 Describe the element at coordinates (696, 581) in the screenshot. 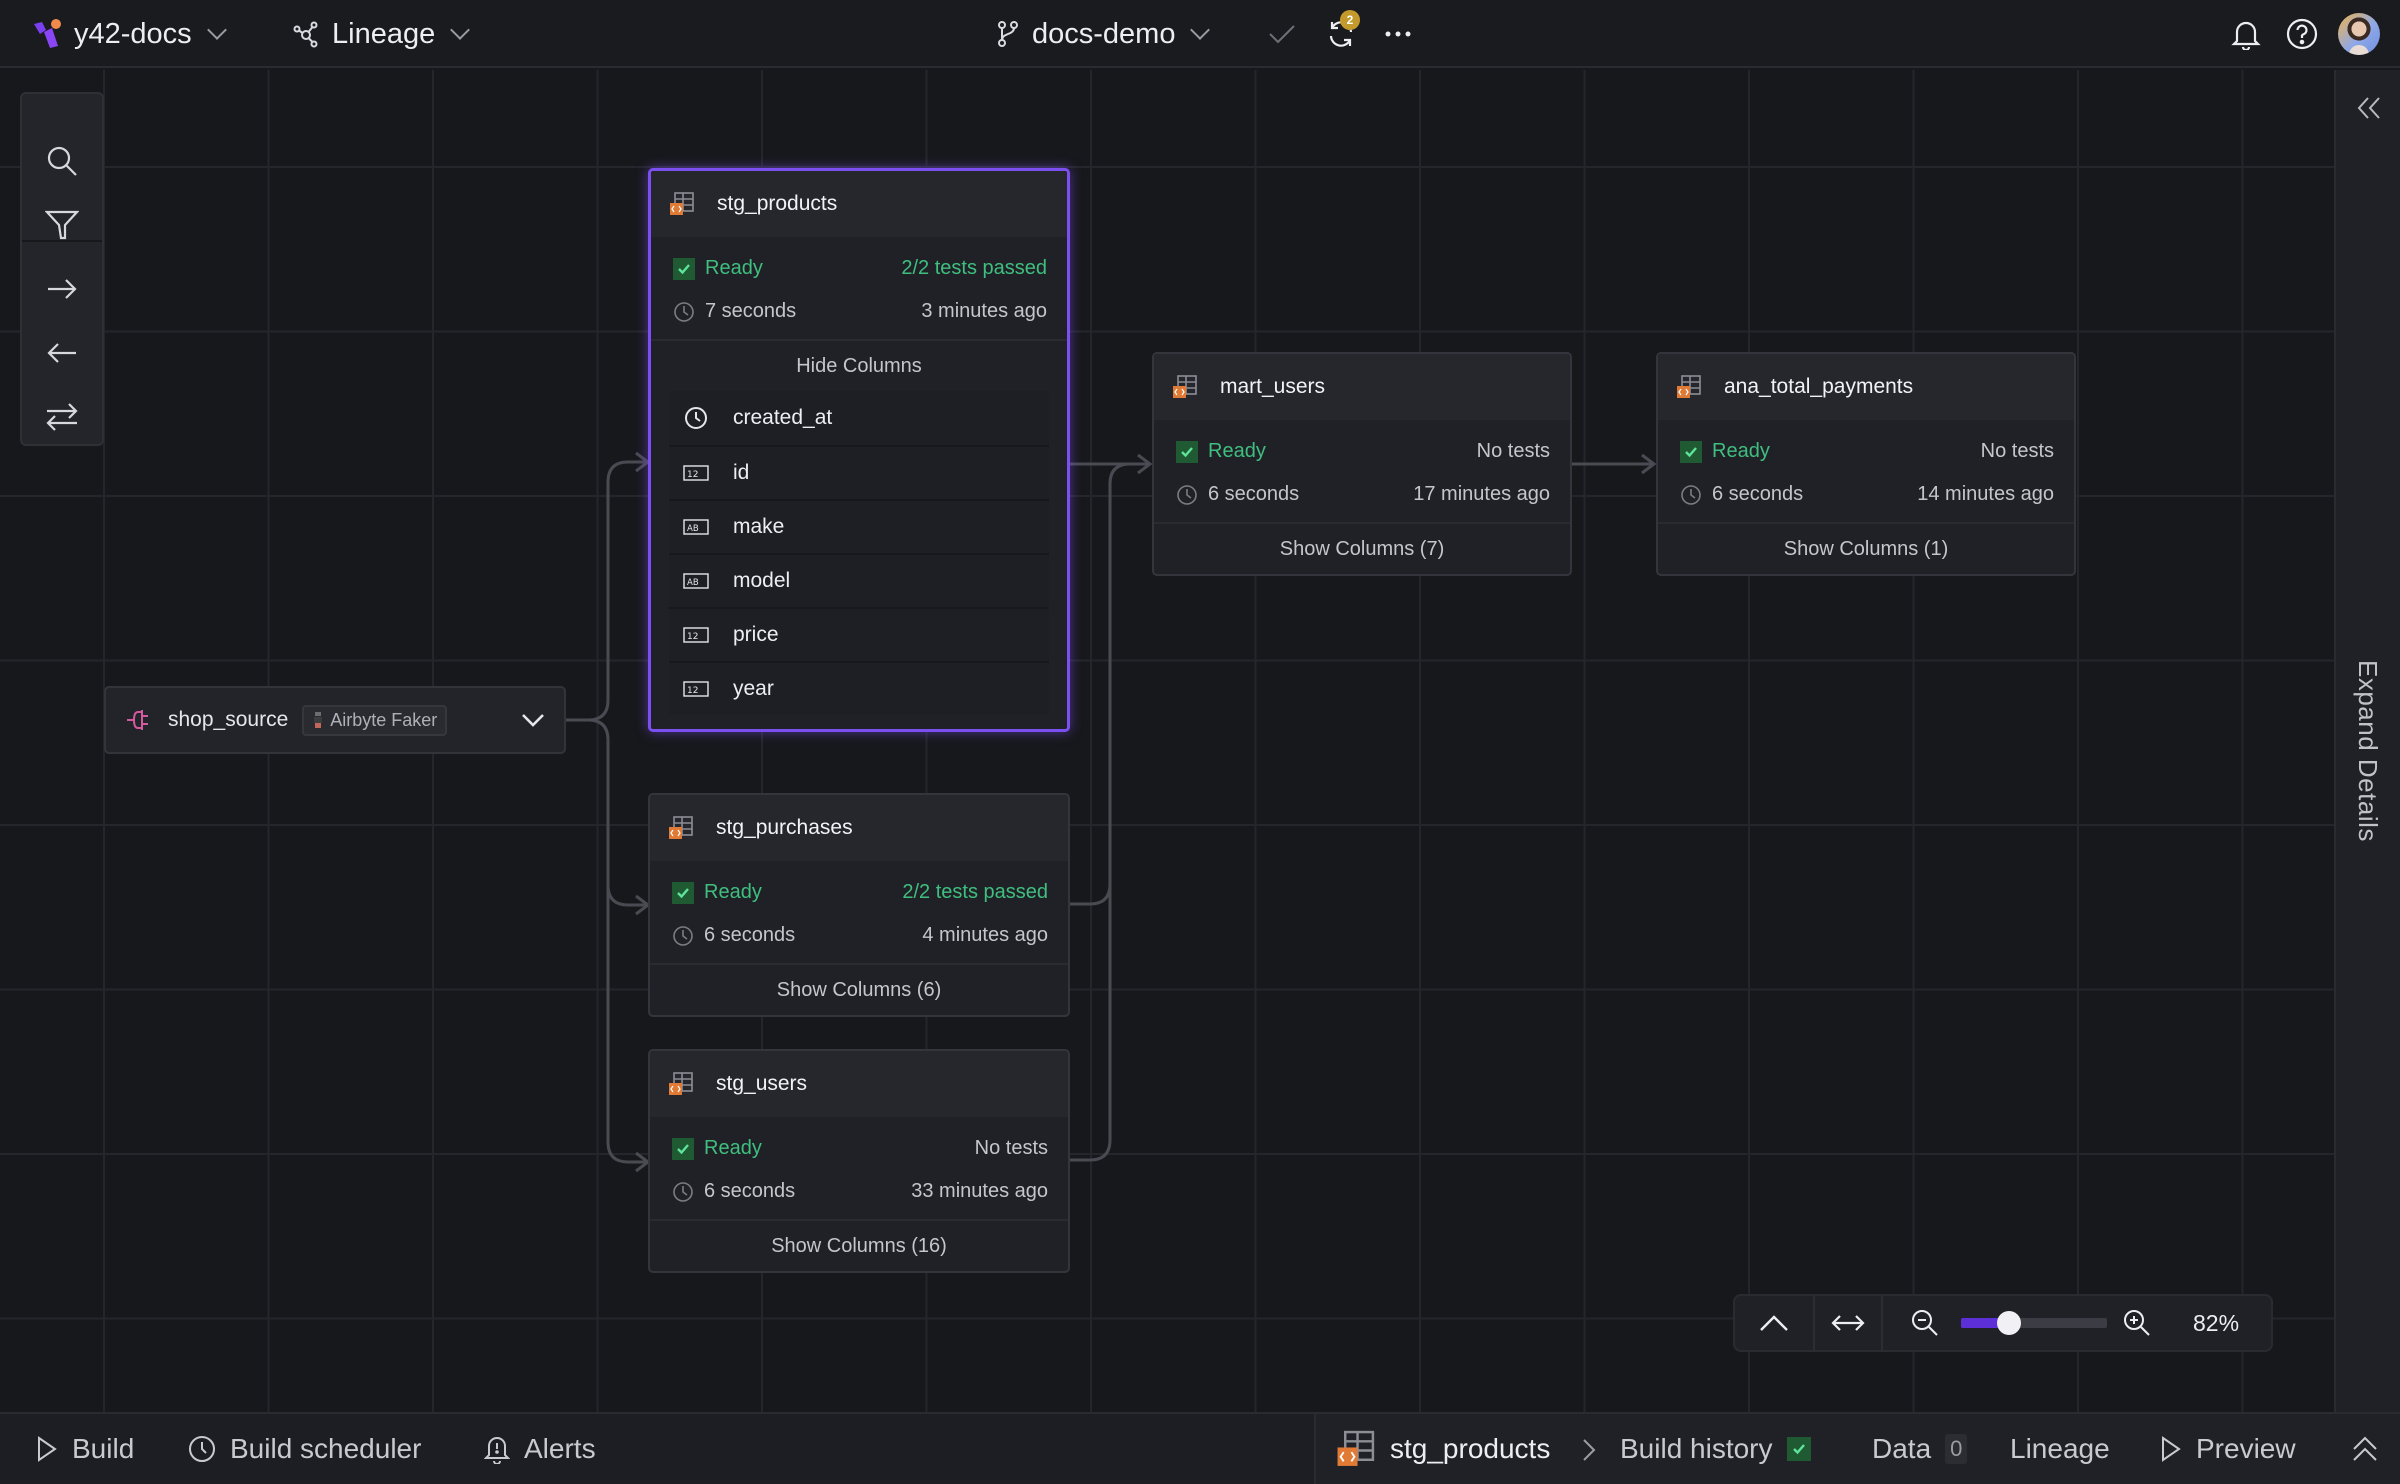

I see `string-type-icon: AB` at that location.